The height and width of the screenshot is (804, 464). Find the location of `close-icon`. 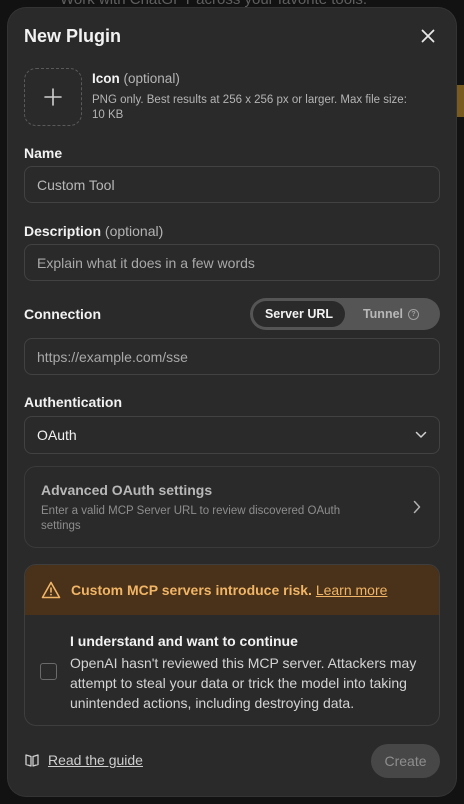

close-icon is located at coordinates (428, 36).